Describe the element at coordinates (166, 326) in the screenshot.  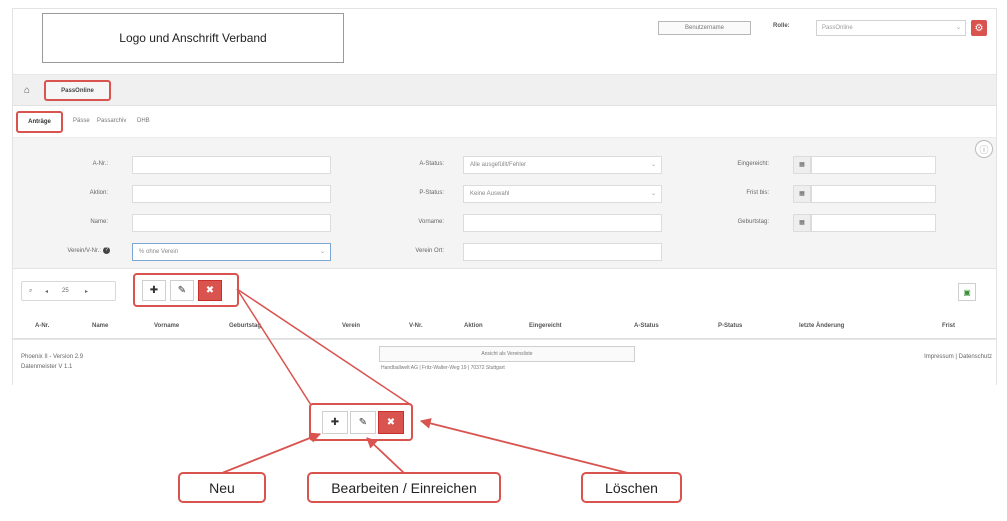
I see `col-vorname: Vorname` at that location.